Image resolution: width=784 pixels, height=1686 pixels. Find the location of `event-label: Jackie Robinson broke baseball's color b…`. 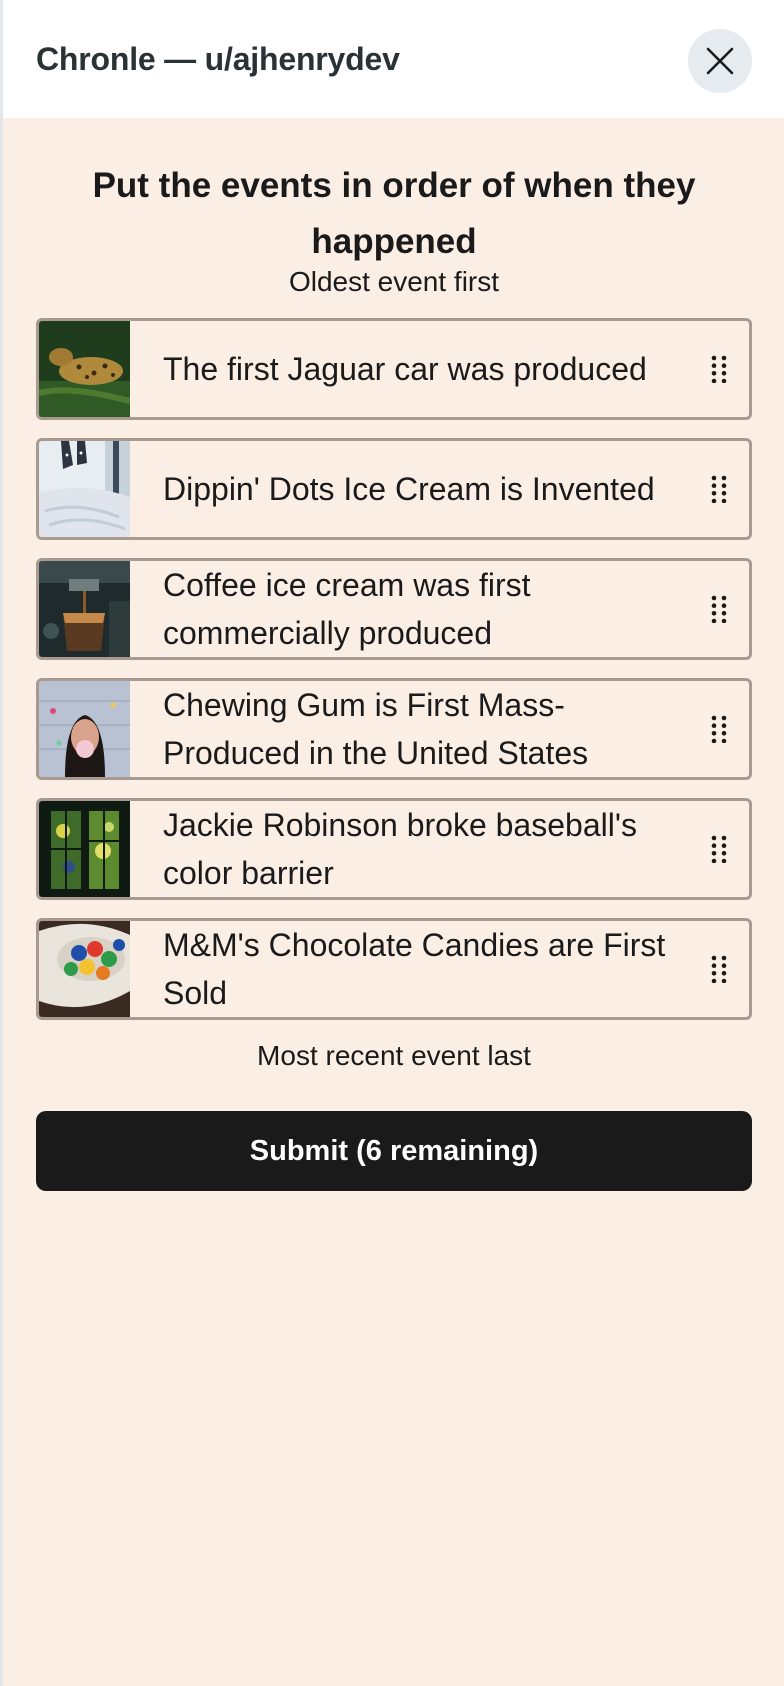

event-label: Jackie Robinson broke baseball's color b… is located at coordinates (400, 849).